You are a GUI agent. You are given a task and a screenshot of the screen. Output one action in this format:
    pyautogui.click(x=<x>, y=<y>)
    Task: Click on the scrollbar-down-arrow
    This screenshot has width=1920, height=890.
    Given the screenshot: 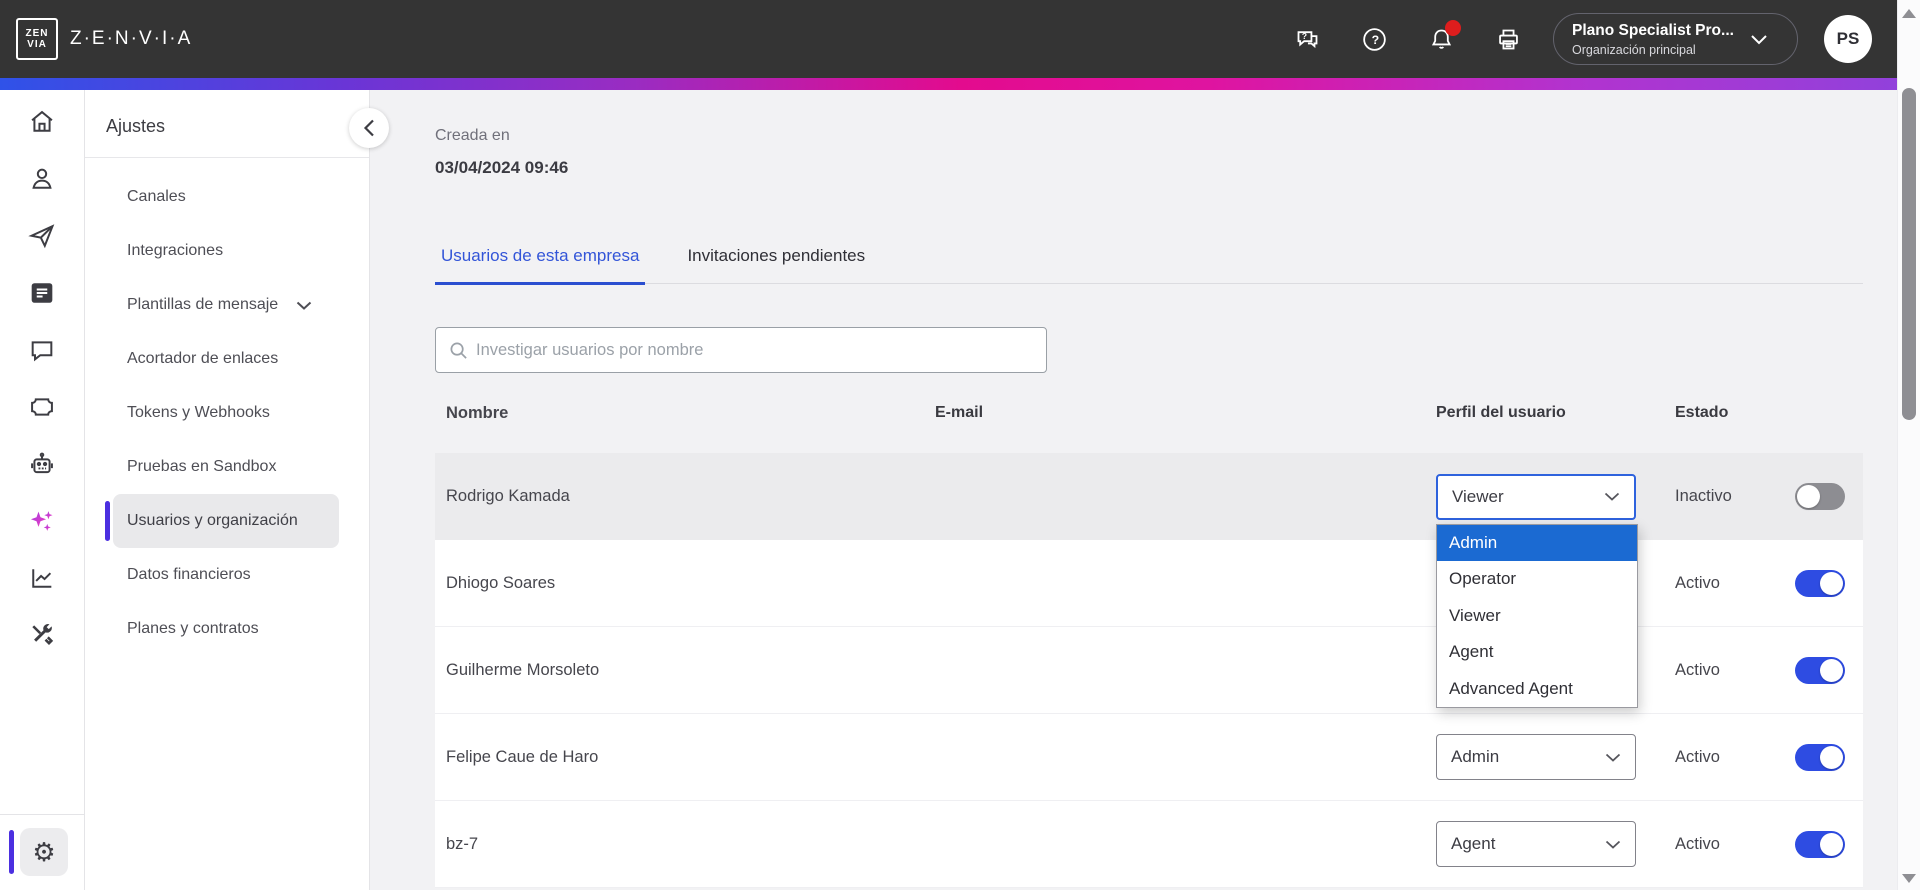 What is the action you would take?
    pyautogui.click(x=1909, y=878)
    